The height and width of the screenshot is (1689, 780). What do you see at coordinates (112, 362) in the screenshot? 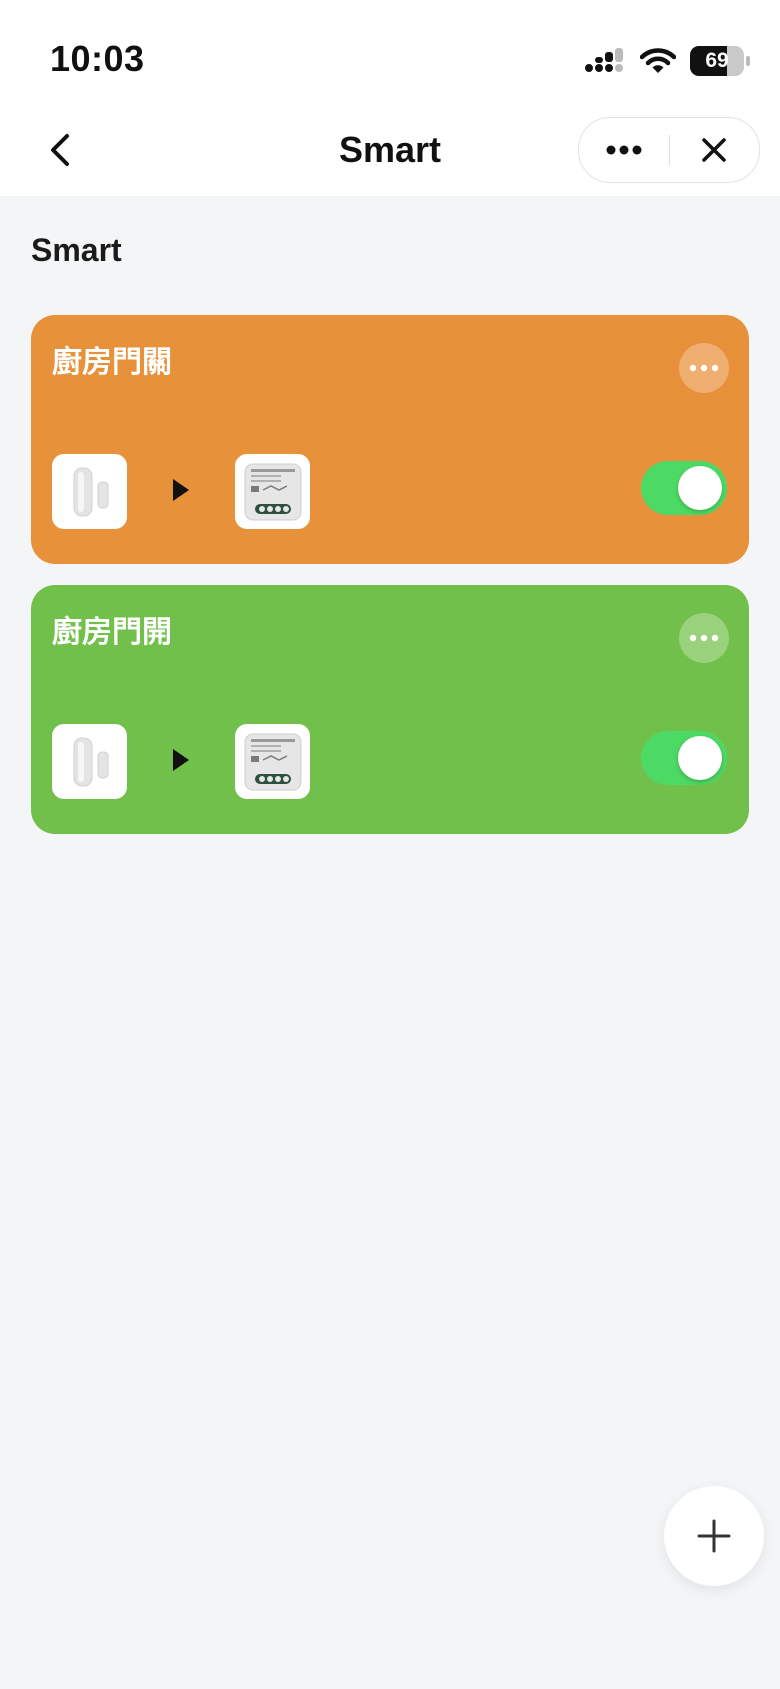
I see `scene-name: 廚房門關` at bounding box center [112, 362].